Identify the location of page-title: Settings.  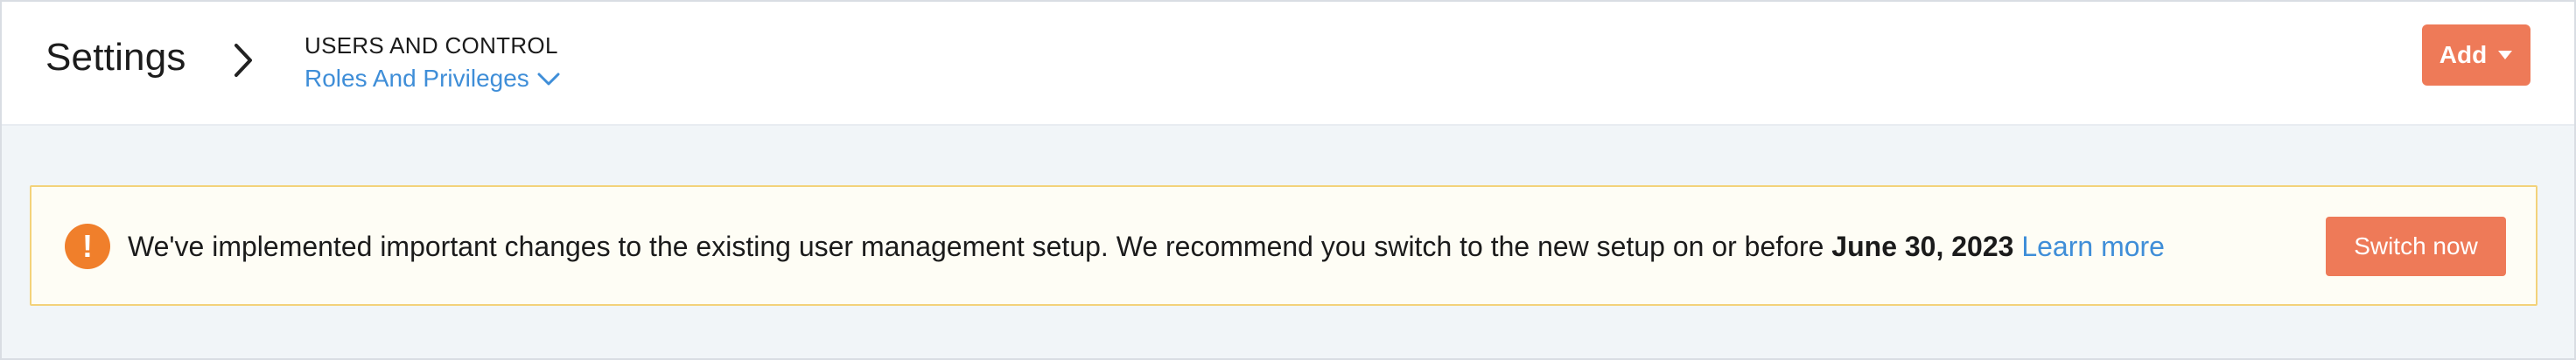
(116, 57).